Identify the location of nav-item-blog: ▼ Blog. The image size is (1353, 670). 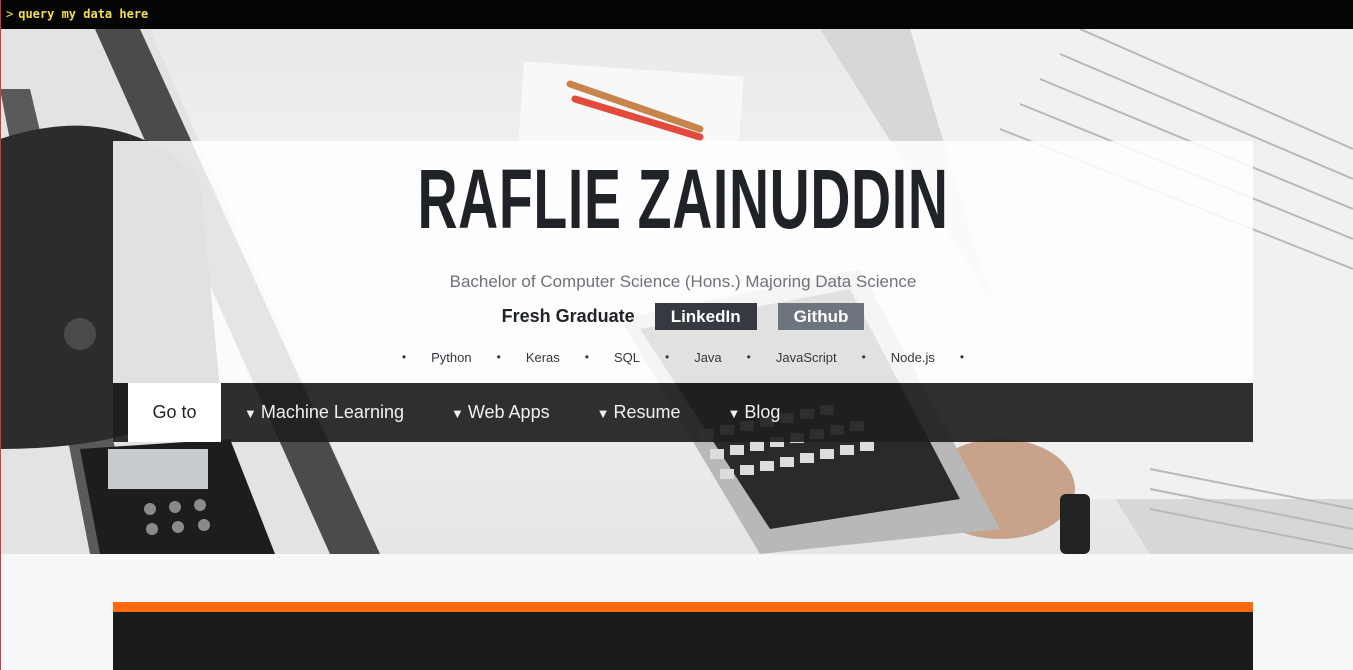
(754, 412).